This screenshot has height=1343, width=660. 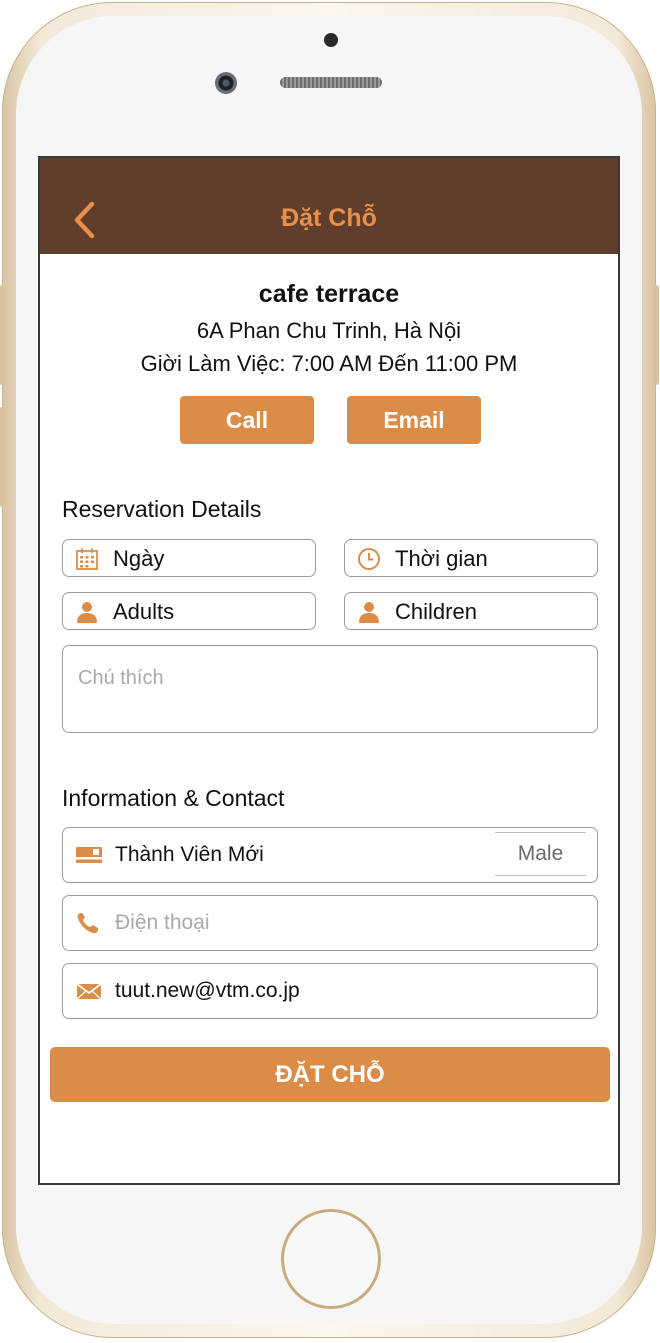 I want to click on time-field: Thời gian, so click(x=471, y=558).